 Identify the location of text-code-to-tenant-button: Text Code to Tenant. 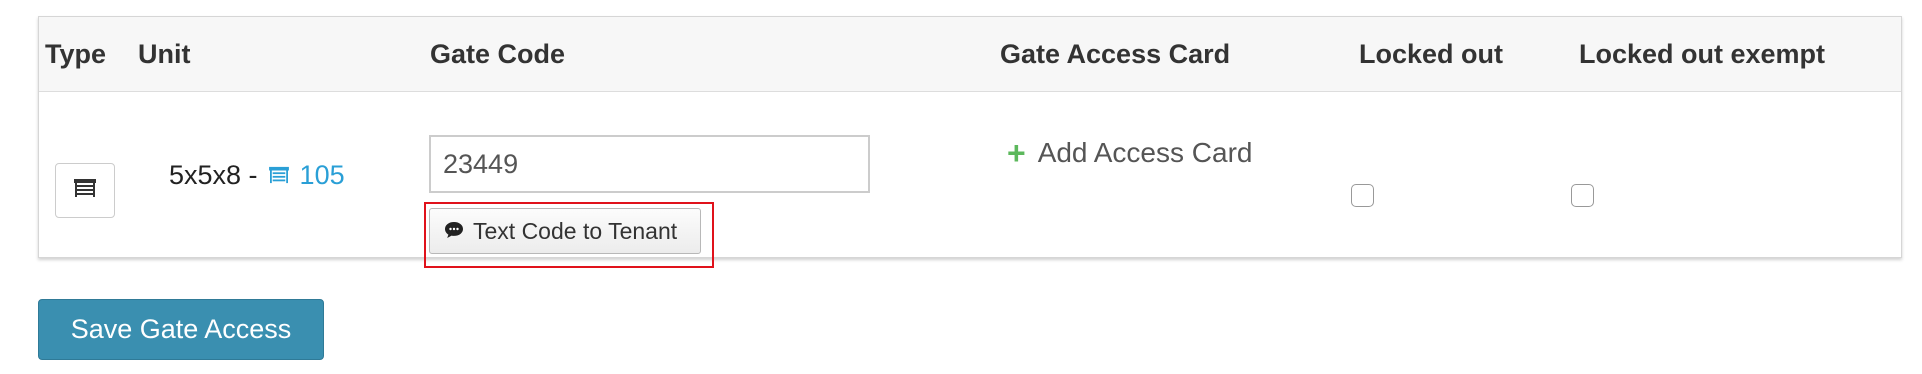
(565, 231).